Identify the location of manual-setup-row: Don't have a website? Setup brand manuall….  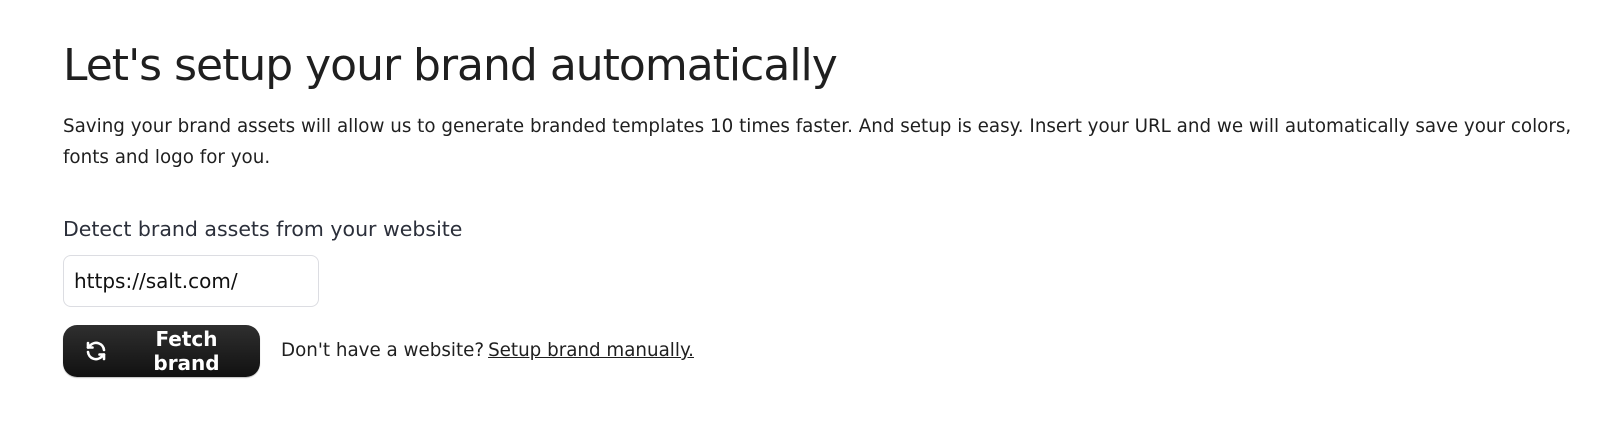
(487, 351).